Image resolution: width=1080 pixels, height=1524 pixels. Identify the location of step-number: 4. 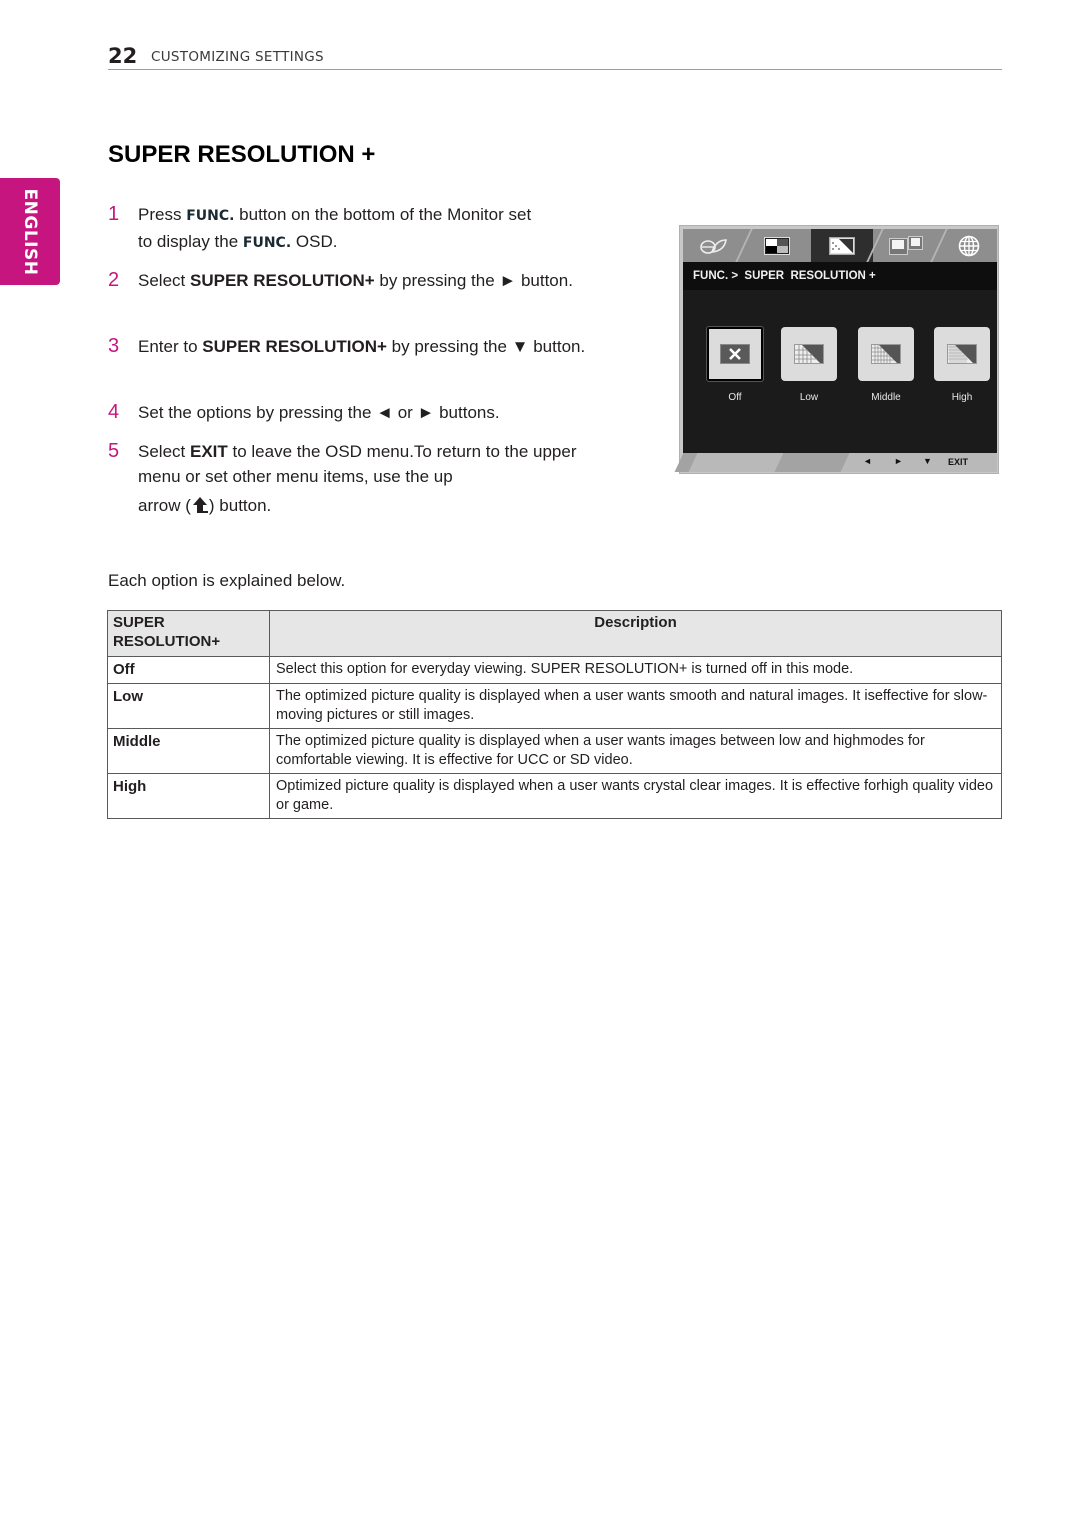
(114, 412).